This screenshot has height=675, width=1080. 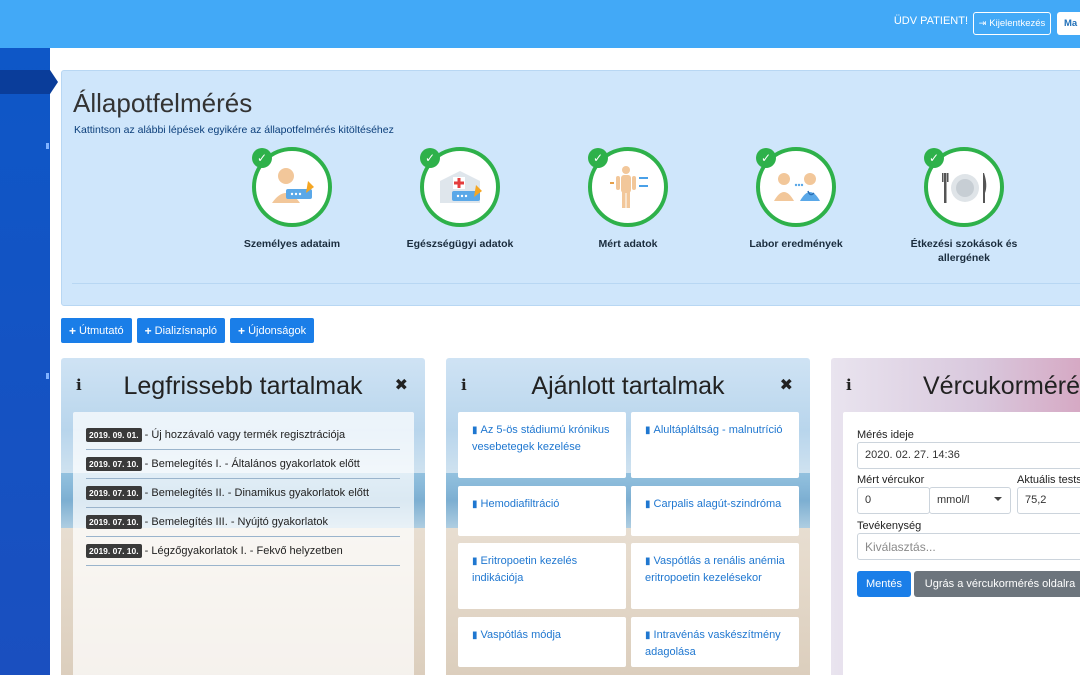 What do you see at coordinates (243, 386) in the screenshot?
I see `card-title: Legfrissebb tartalmak` at bounding box center [243, 386].